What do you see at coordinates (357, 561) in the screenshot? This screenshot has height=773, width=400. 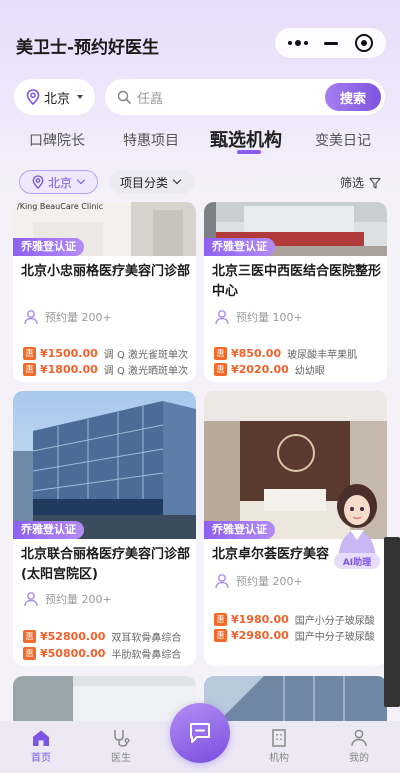 I see `ai-assistant-label: AI助理` at bounding box center [357, 561].